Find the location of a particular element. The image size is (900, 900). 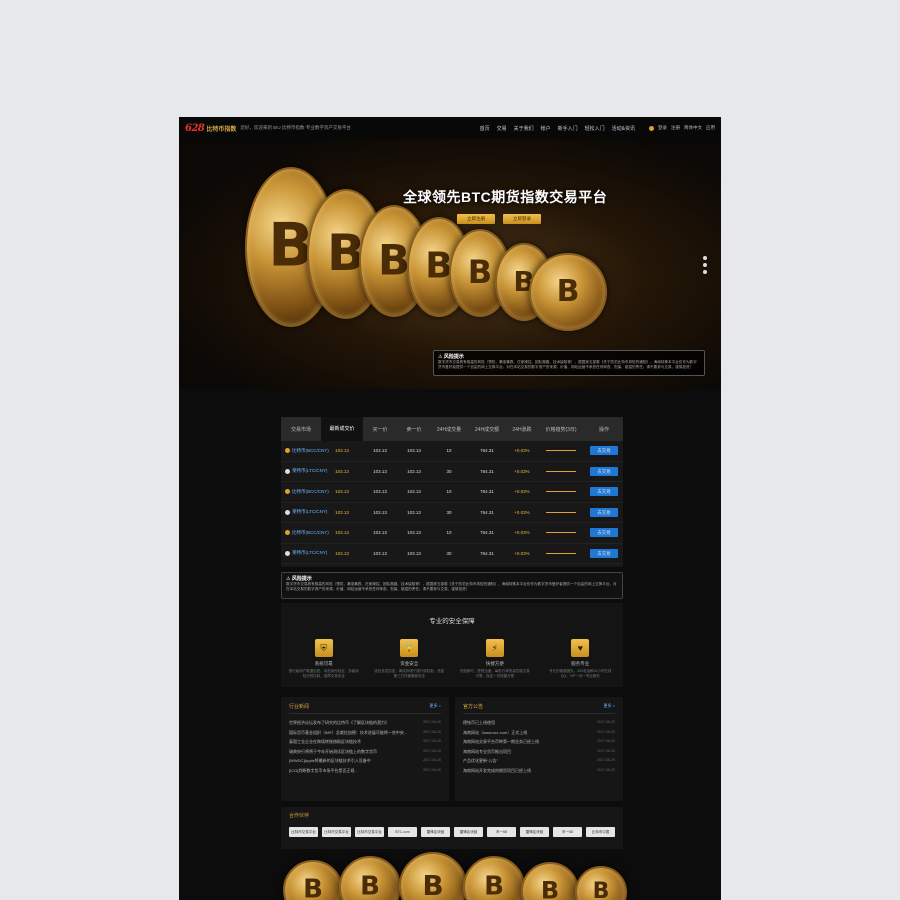

latest-price: 103.13 is located at coordinates (342, 553).